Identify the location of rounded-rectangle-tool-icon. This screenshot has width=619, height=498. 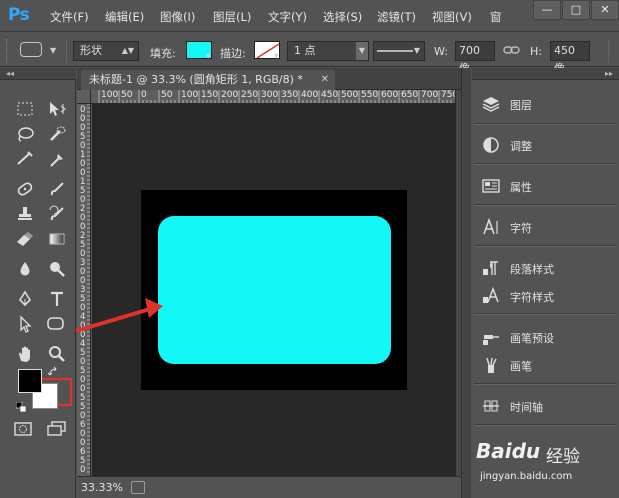
(56, 324).